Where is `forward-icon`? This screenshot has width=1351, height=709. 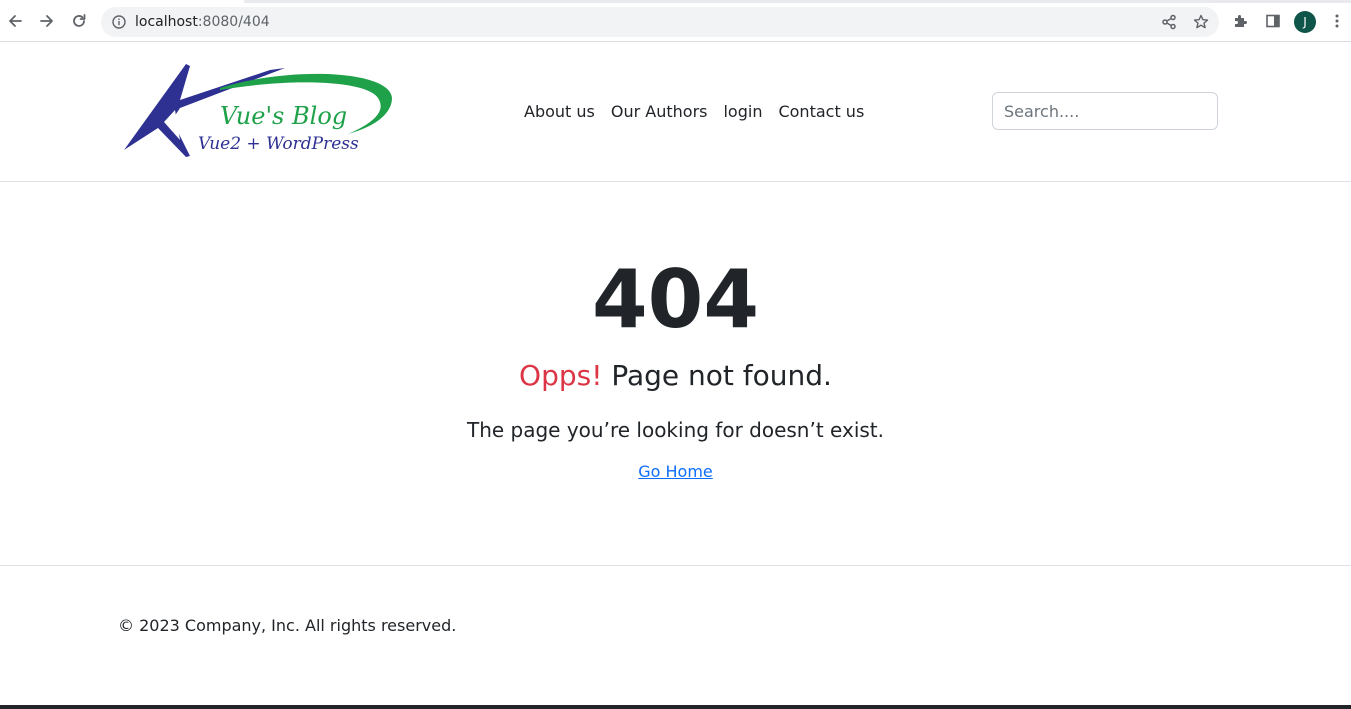
forward-icon is located at coordinates (46, 21).